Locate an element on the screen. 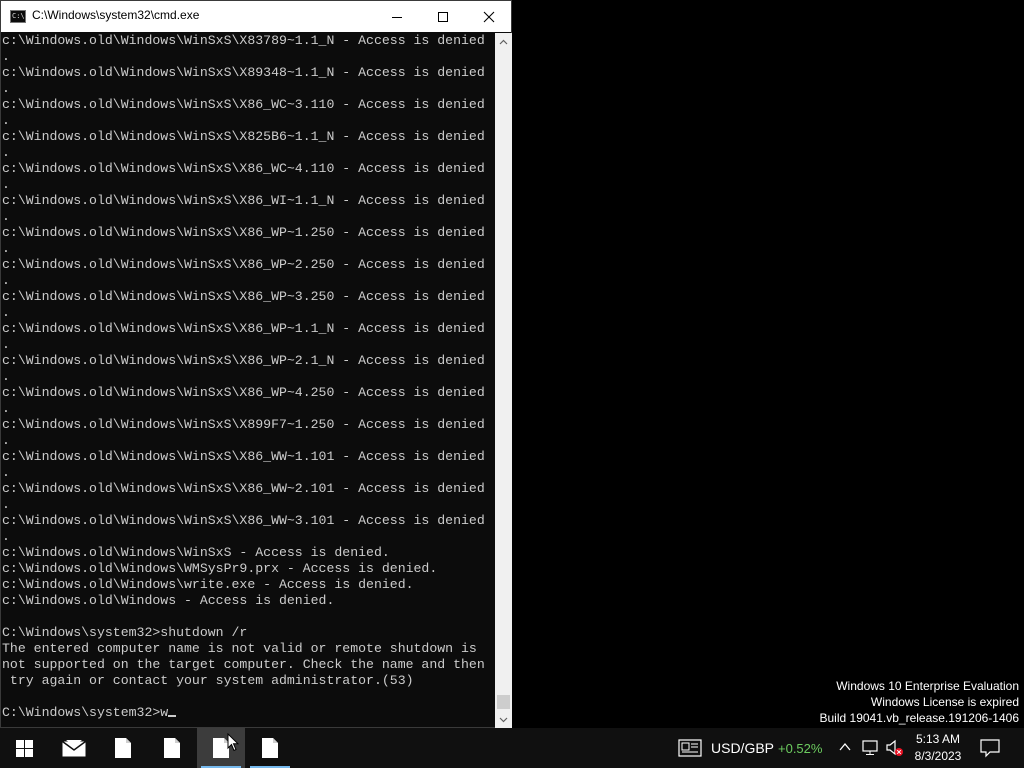 Image resolution: width=1024 pixels, height=768 pixels. start-button is located at coordinates (24, 748).